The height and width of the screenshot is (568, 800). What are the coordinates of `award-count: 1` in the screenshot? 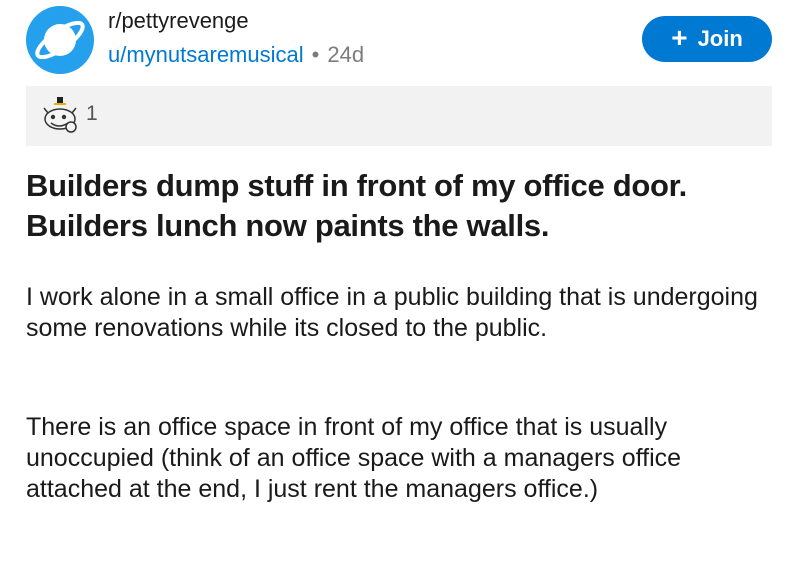 It's located at (92, 113).